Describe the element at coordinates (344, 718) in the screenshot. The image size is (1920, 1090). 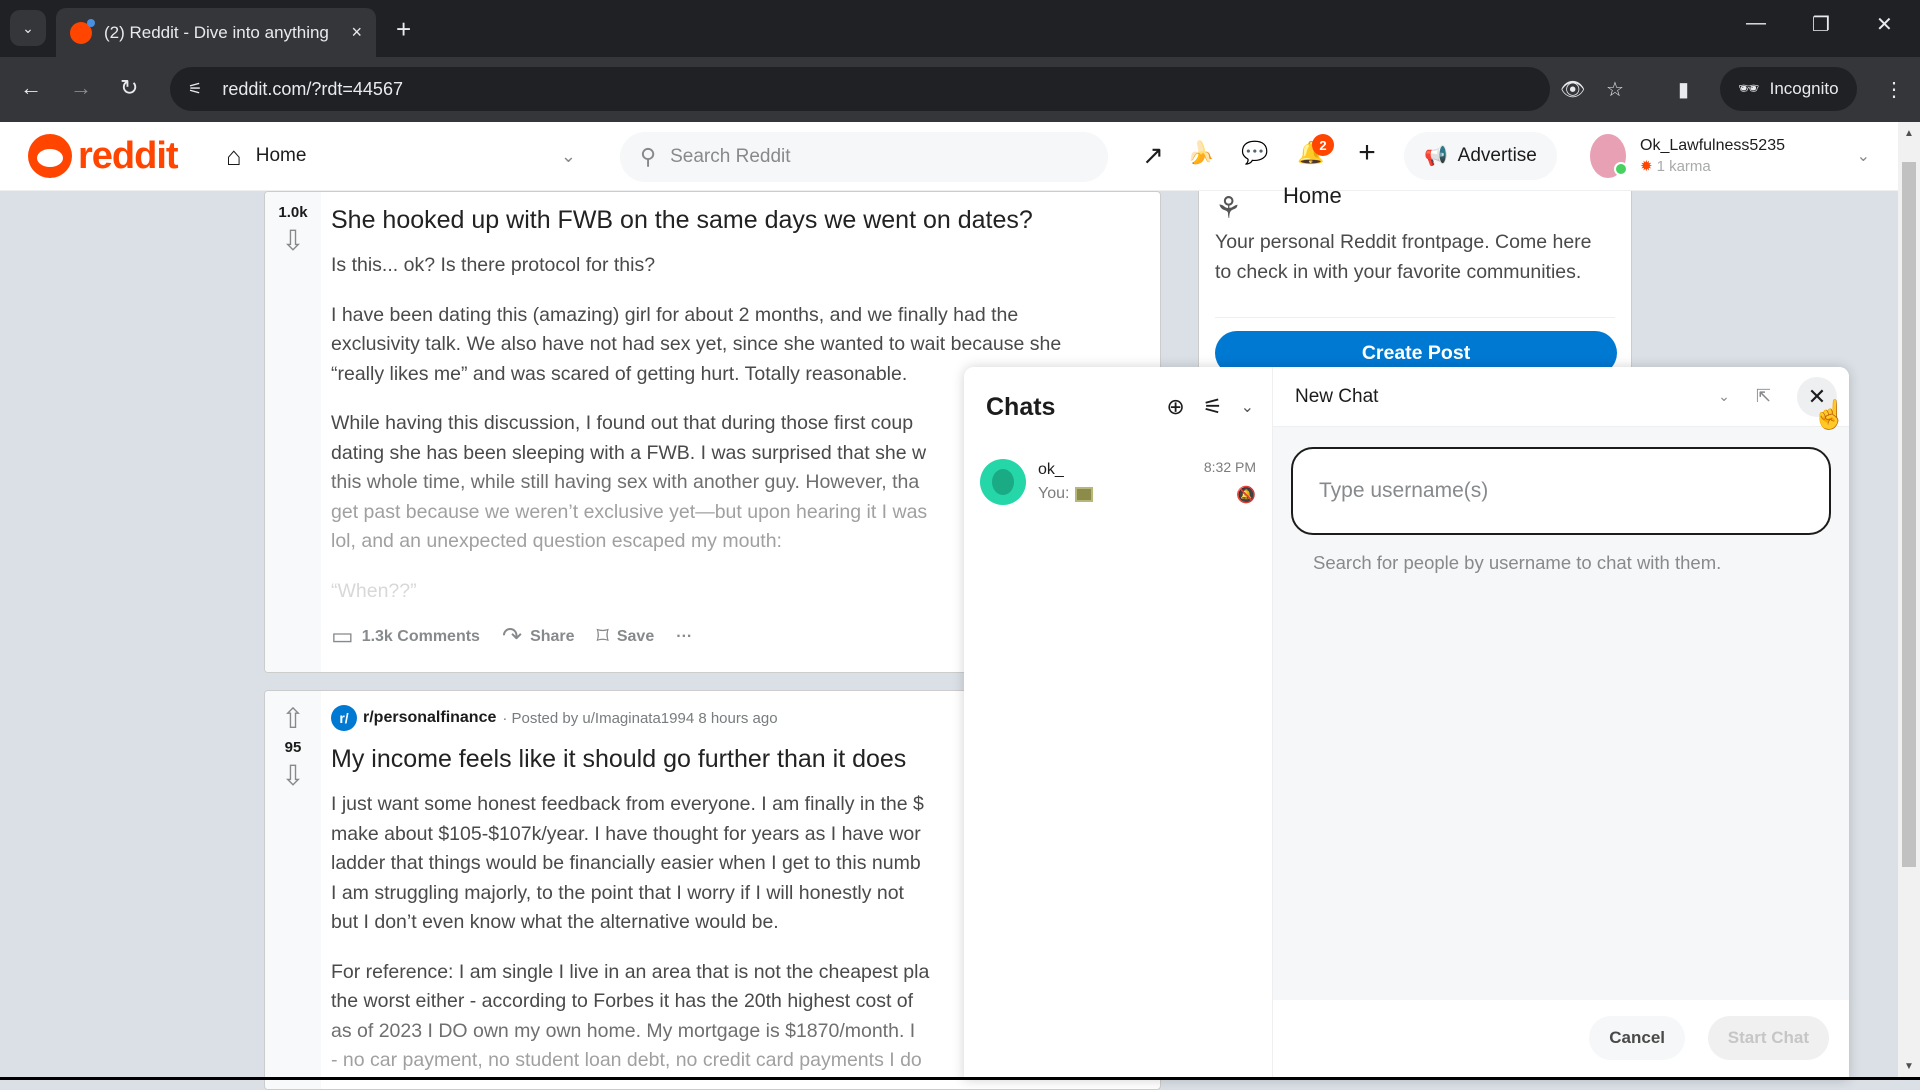
I see `subreddit-icon: r/` at that location.